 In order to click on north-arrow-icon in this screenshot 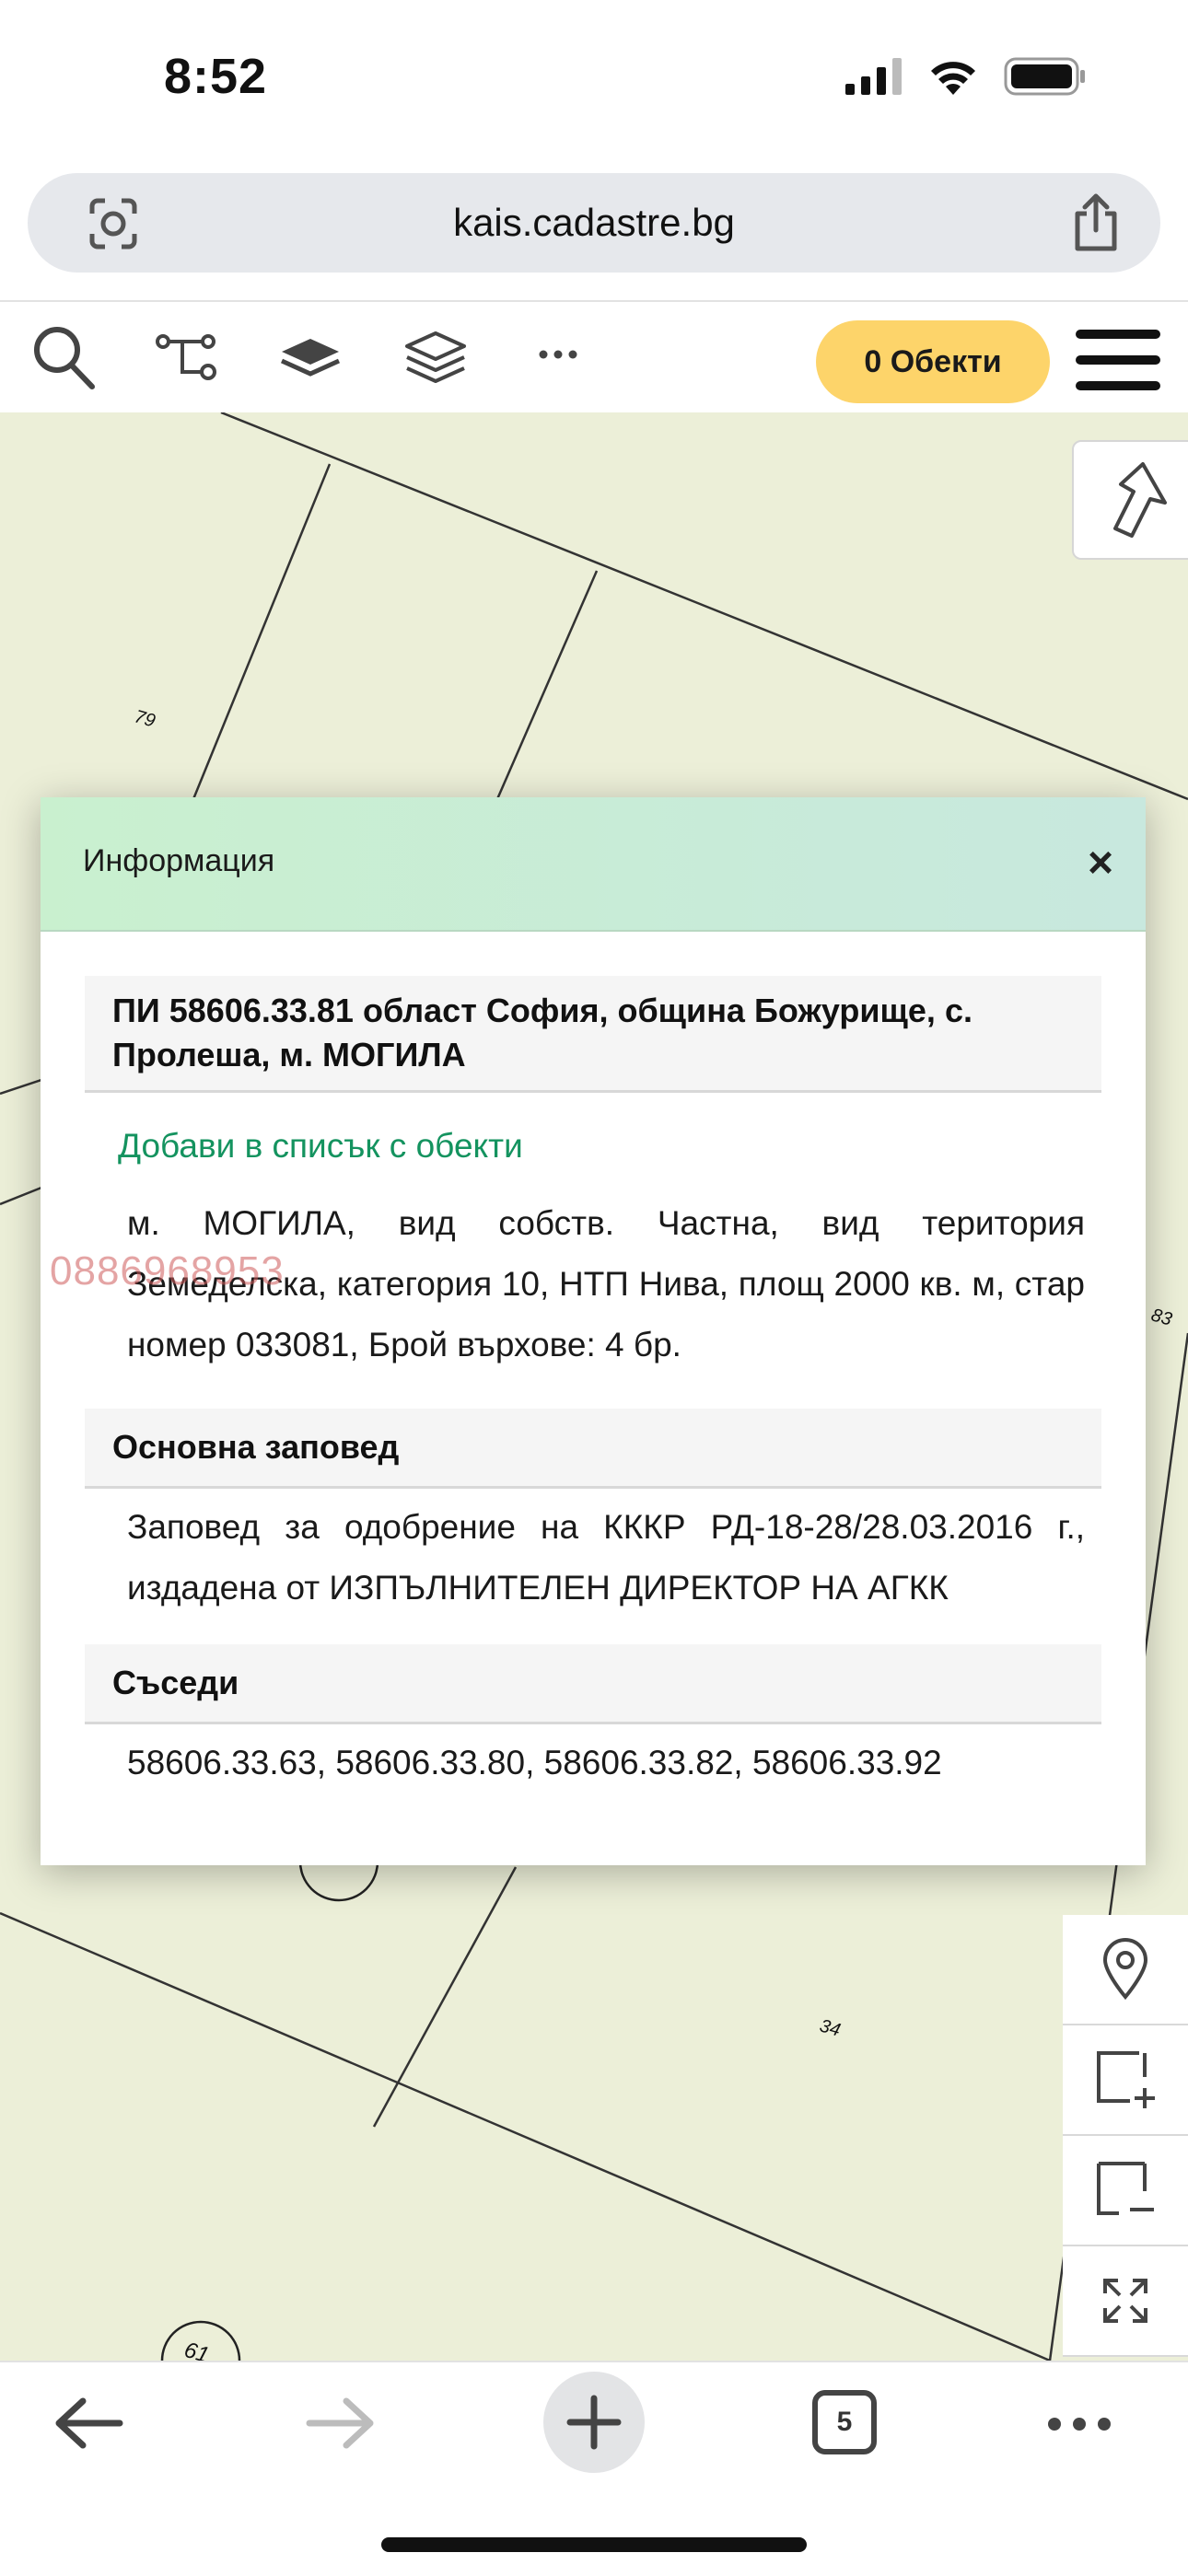, I will do `click(1140, 500)`.